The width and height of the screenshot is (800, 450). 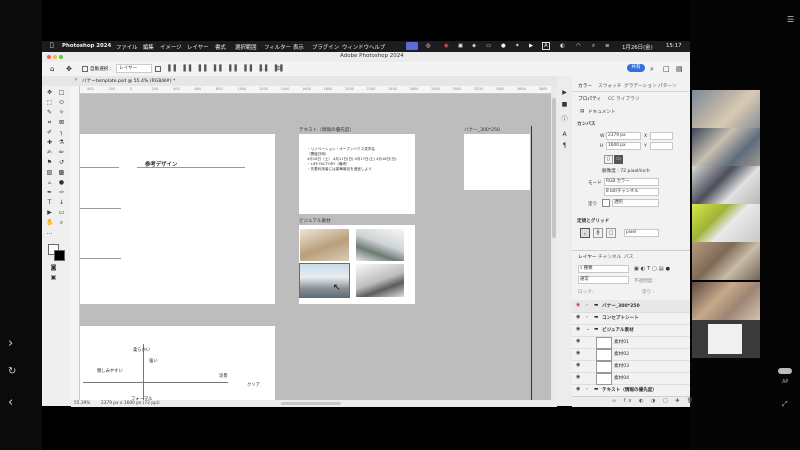 What do you see at coordinates (76, 80) in the screenshot?
I see `close-tab-icon: ✕` at bounding box center [76, 80].